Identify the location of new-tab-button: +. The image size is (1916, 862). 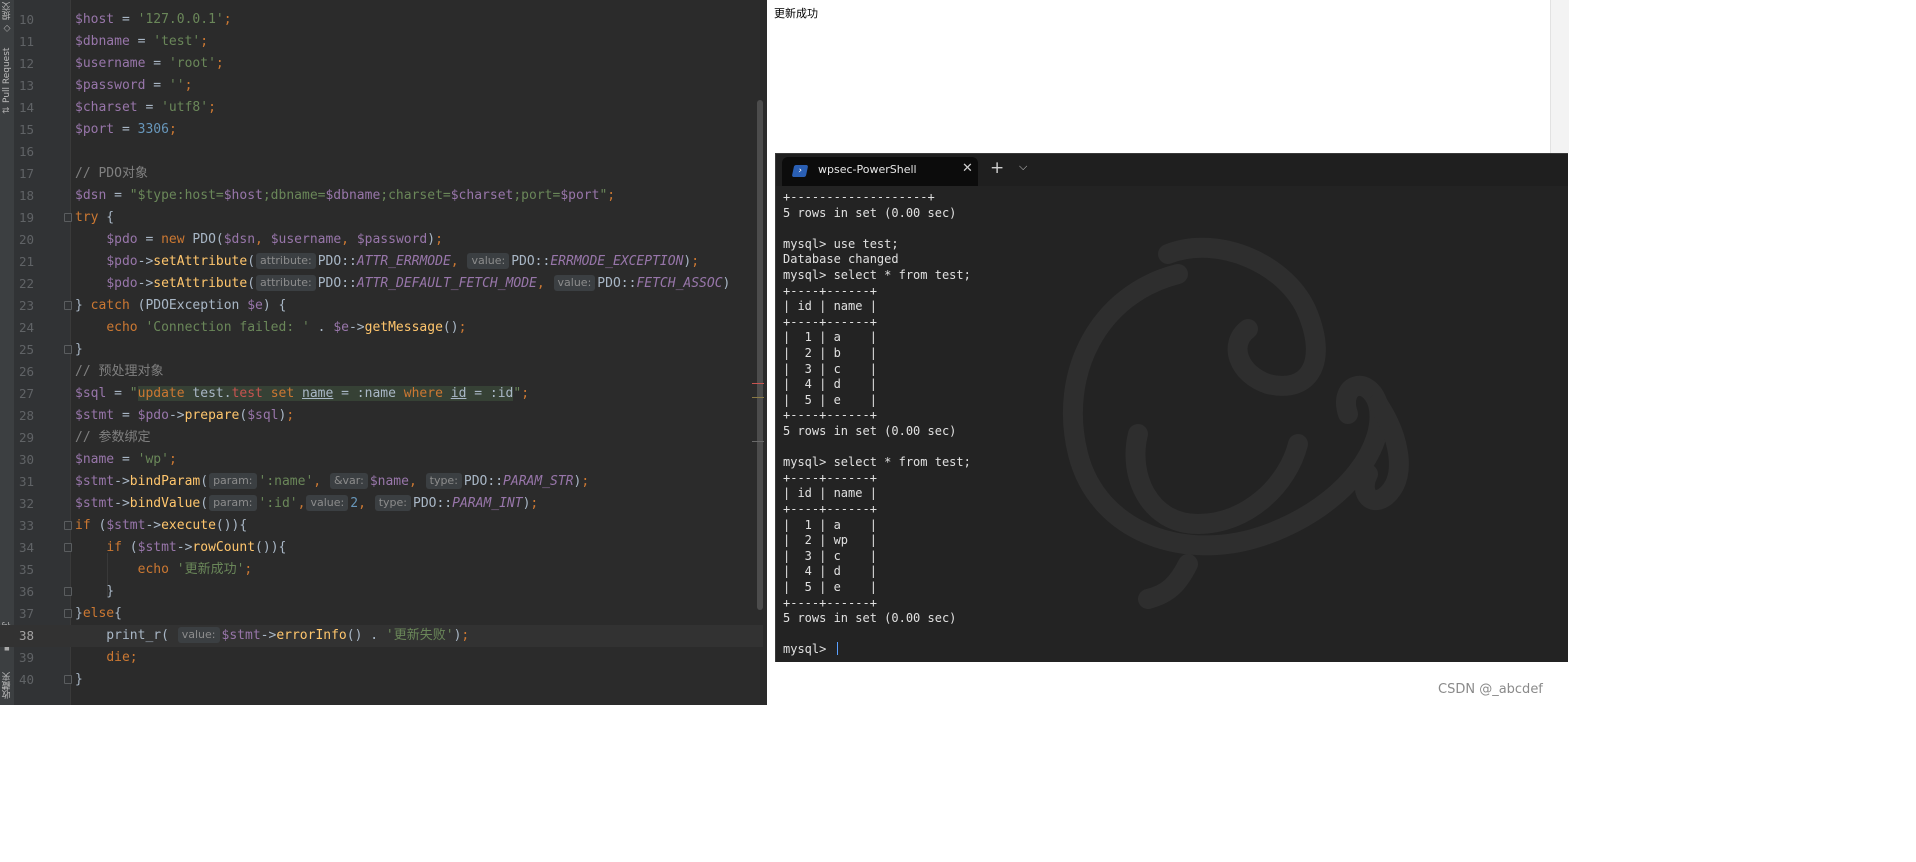
(997, 168).